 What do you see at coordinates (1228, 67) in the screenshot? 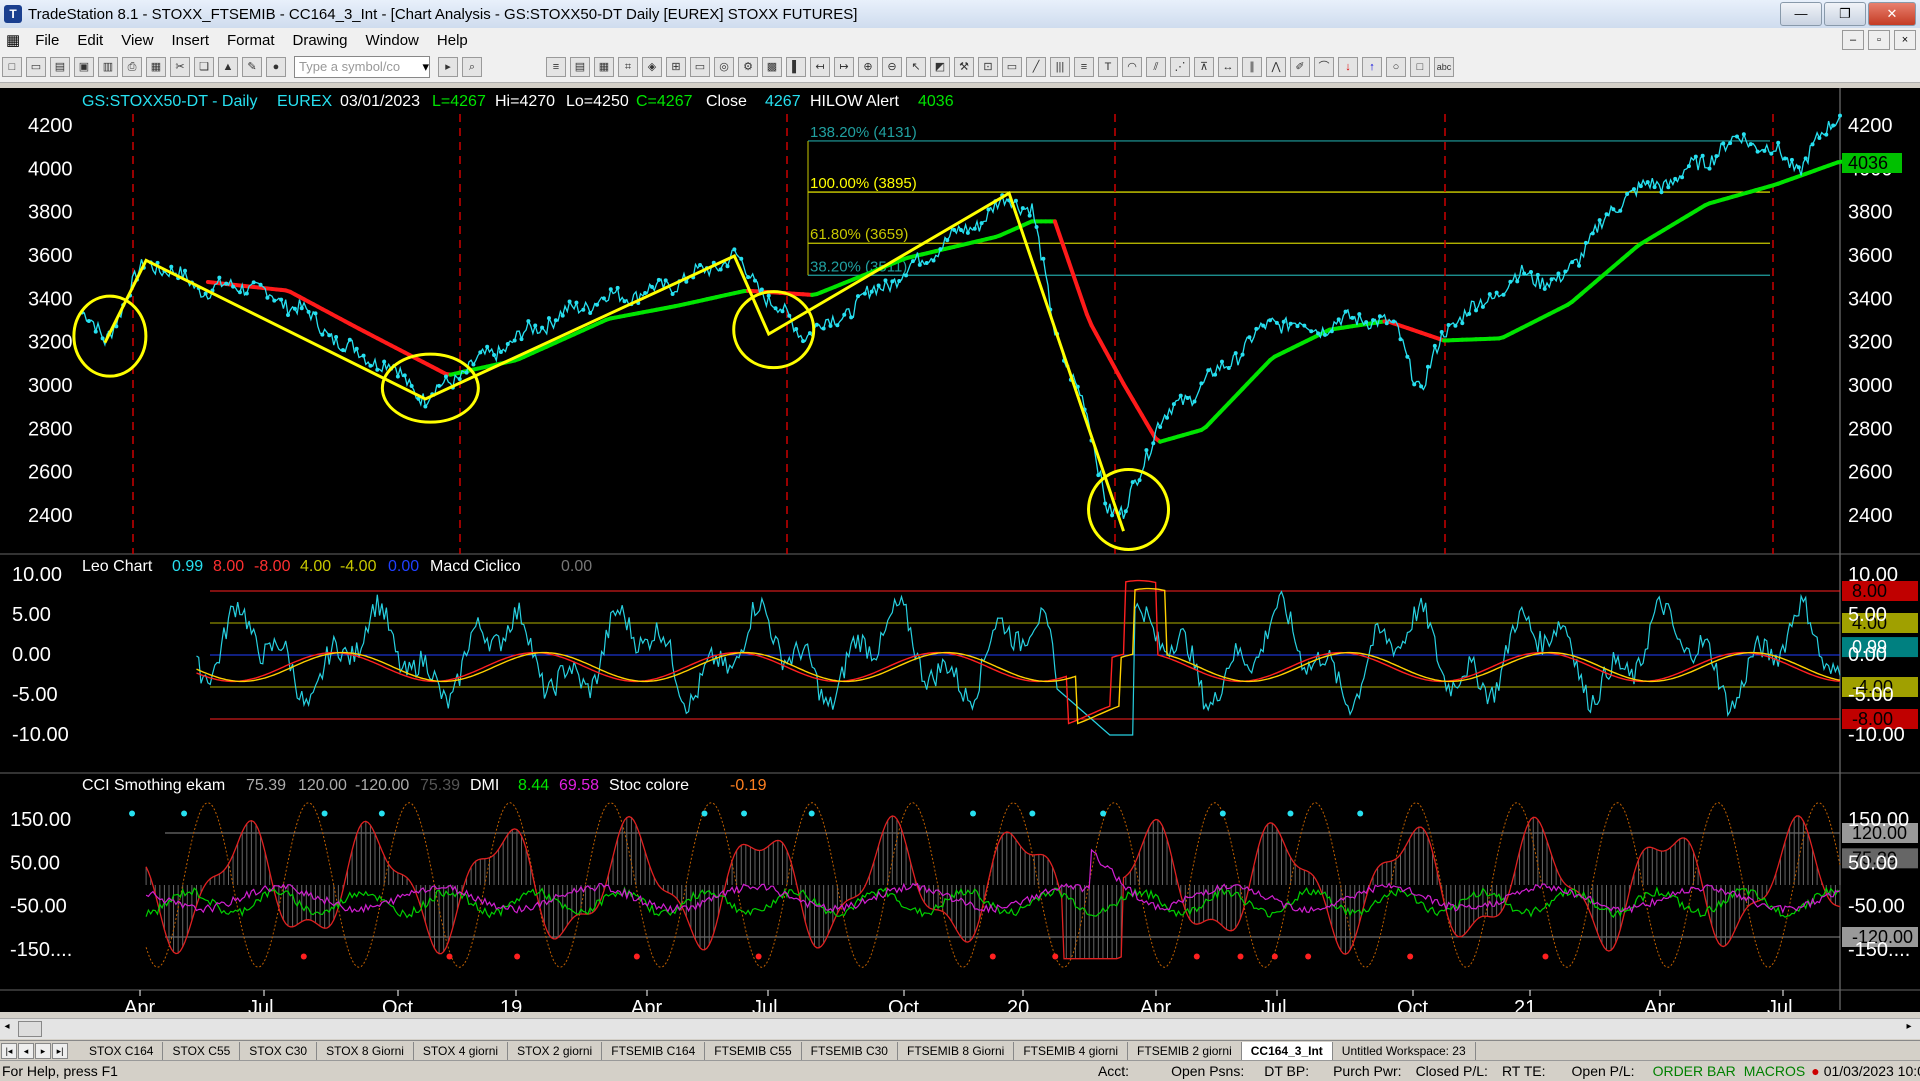
I see `arrow-icon: ↔` at bounding box center [1228, 67].